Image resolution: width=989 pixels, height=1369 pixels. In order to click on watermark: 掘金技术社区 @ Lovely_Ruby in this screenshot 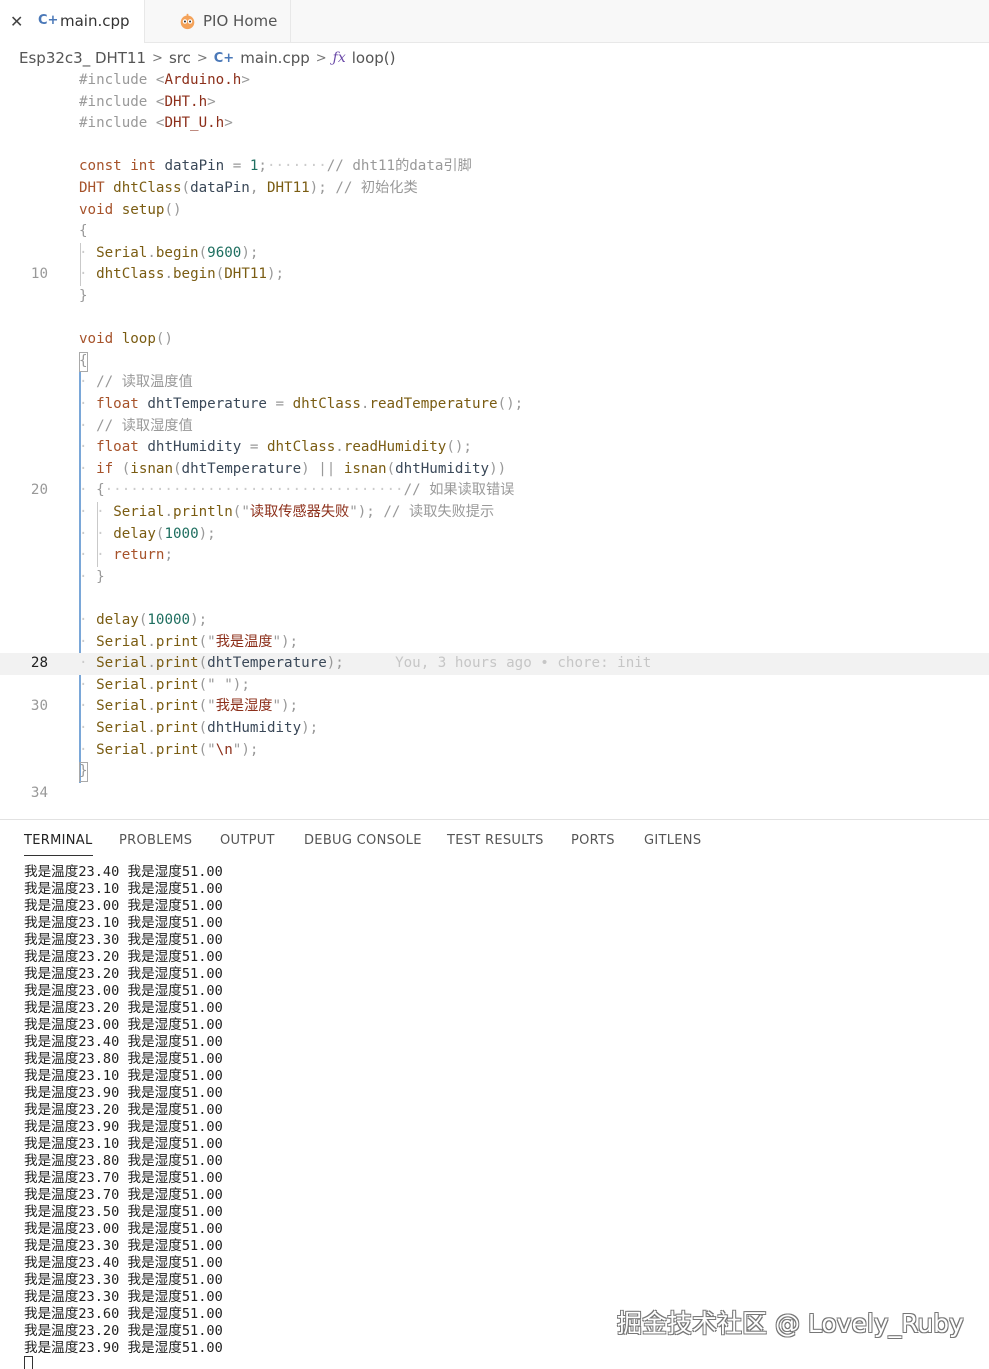, I will do `click(790, 1323)`.